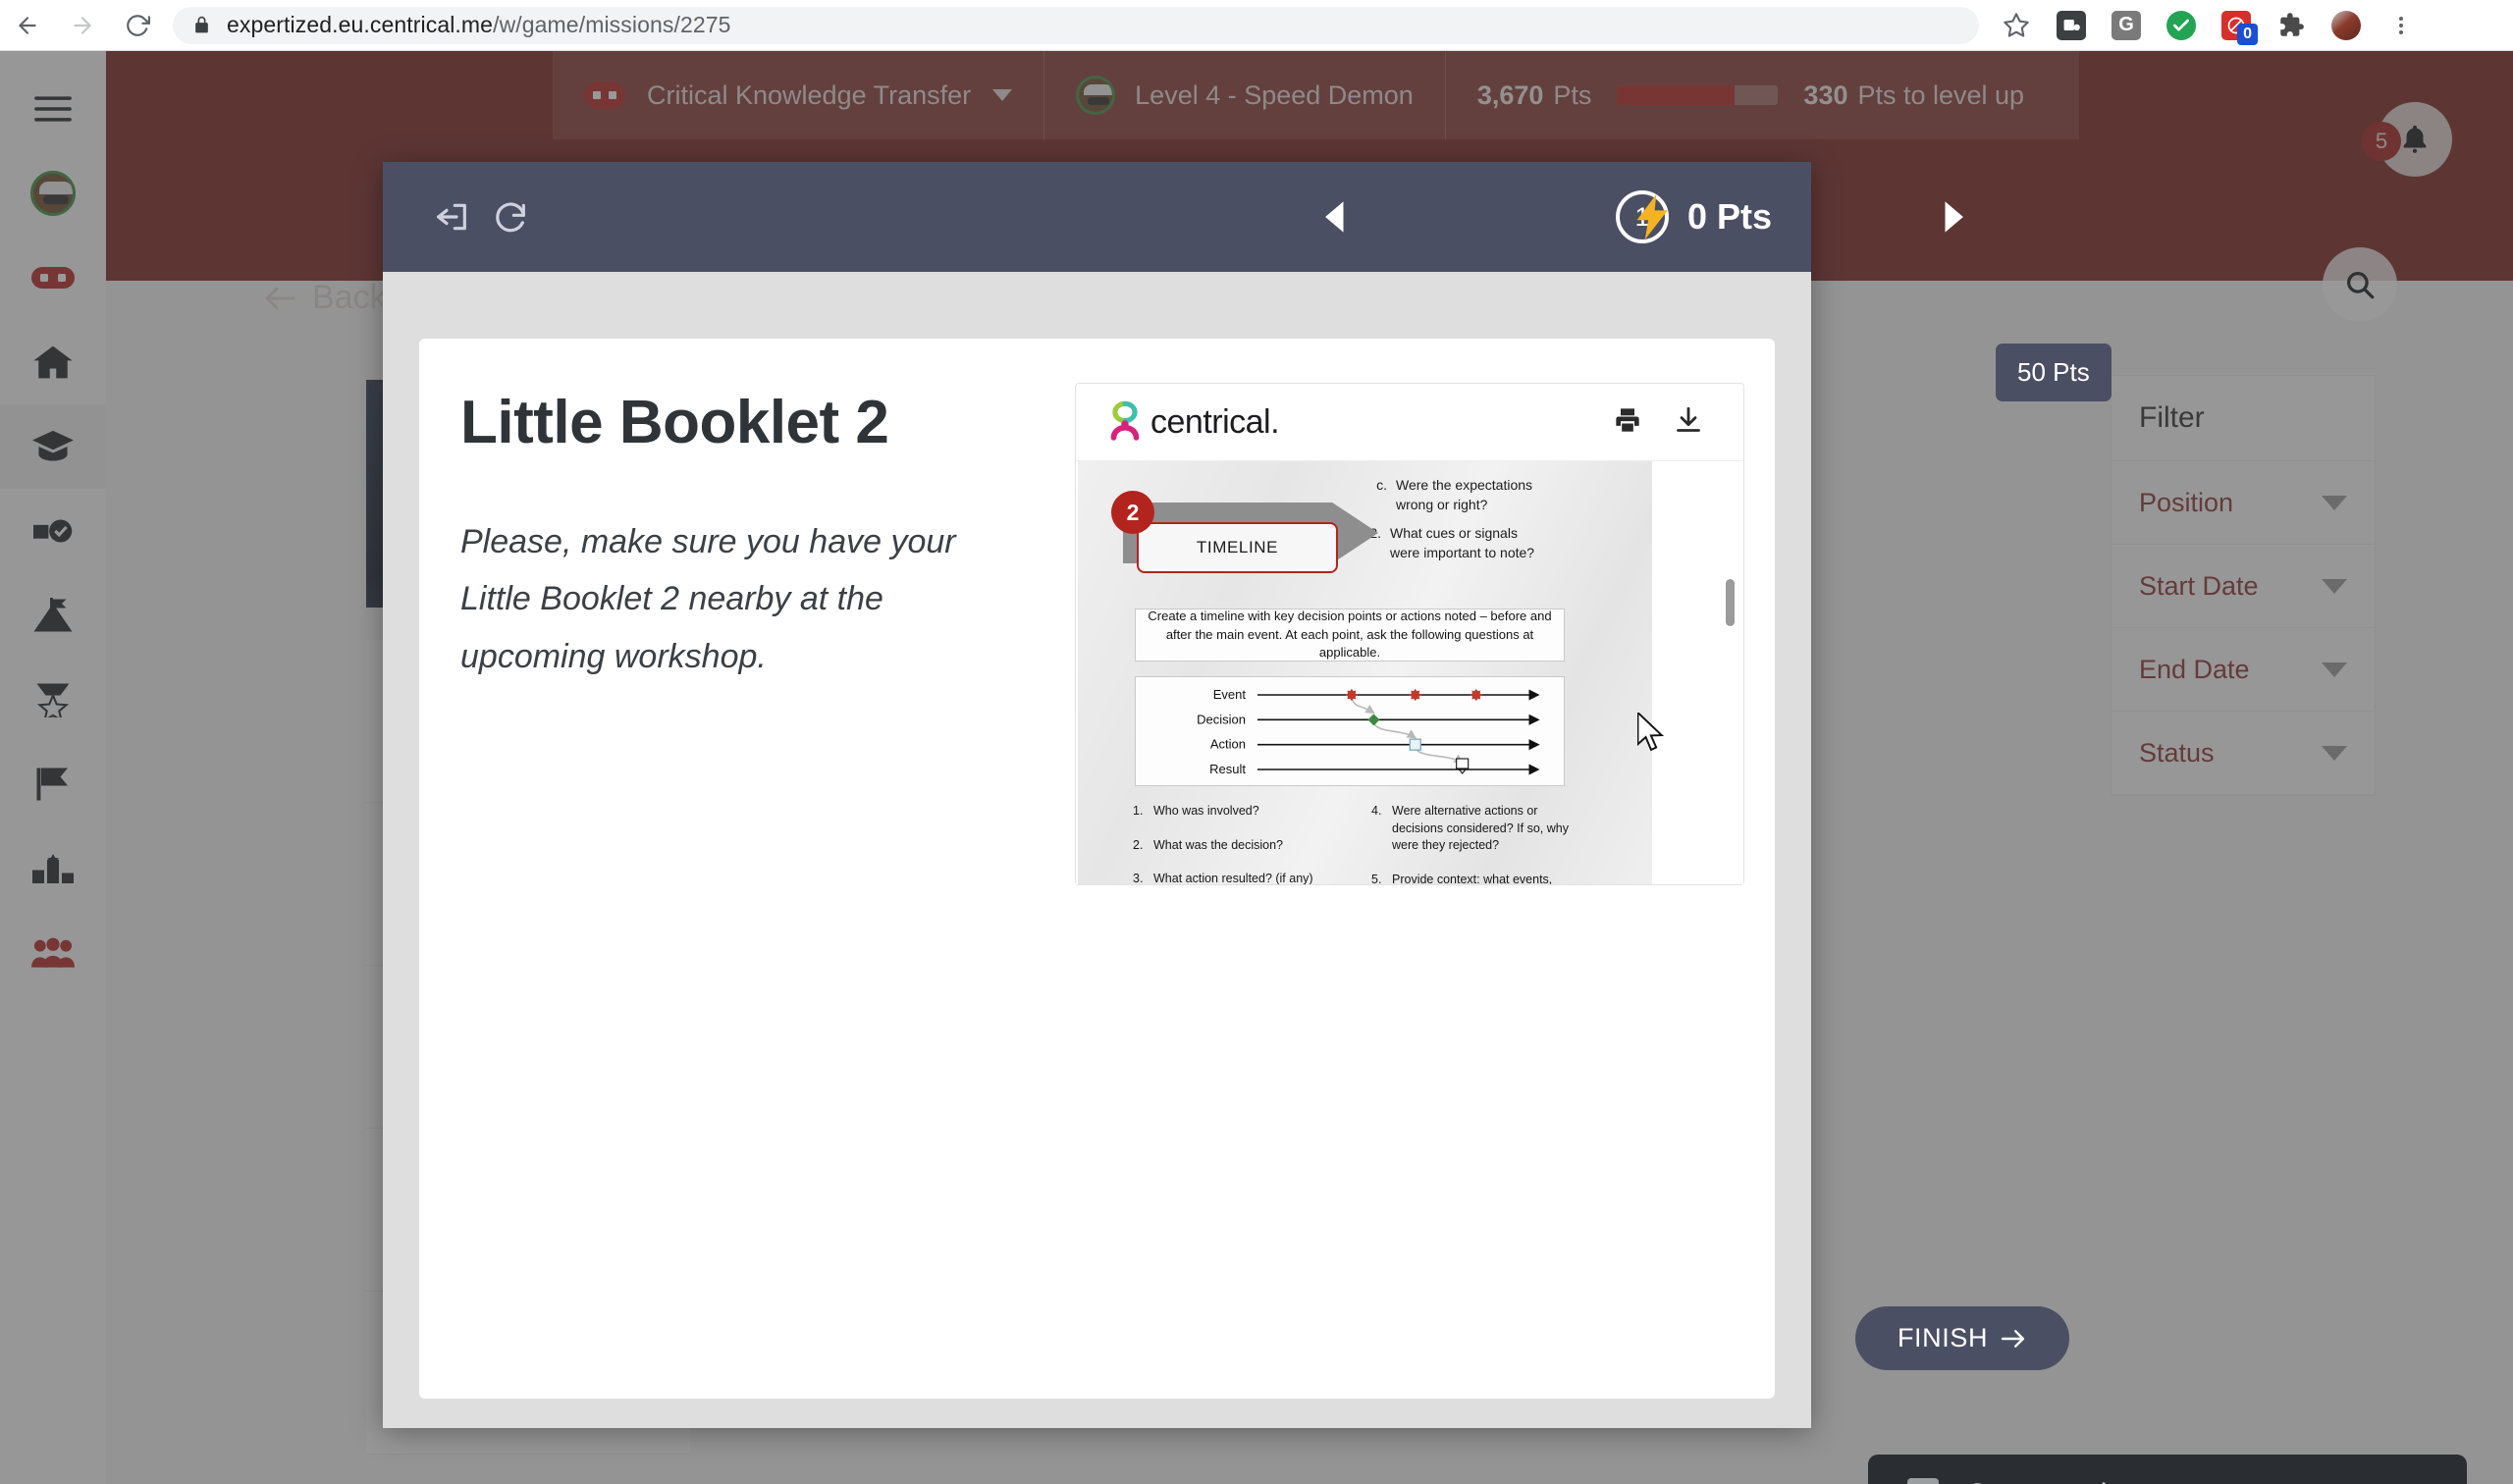 The image size is (2513, 1484). I want to click on browser-actions: G 0, so click(2214, 25).